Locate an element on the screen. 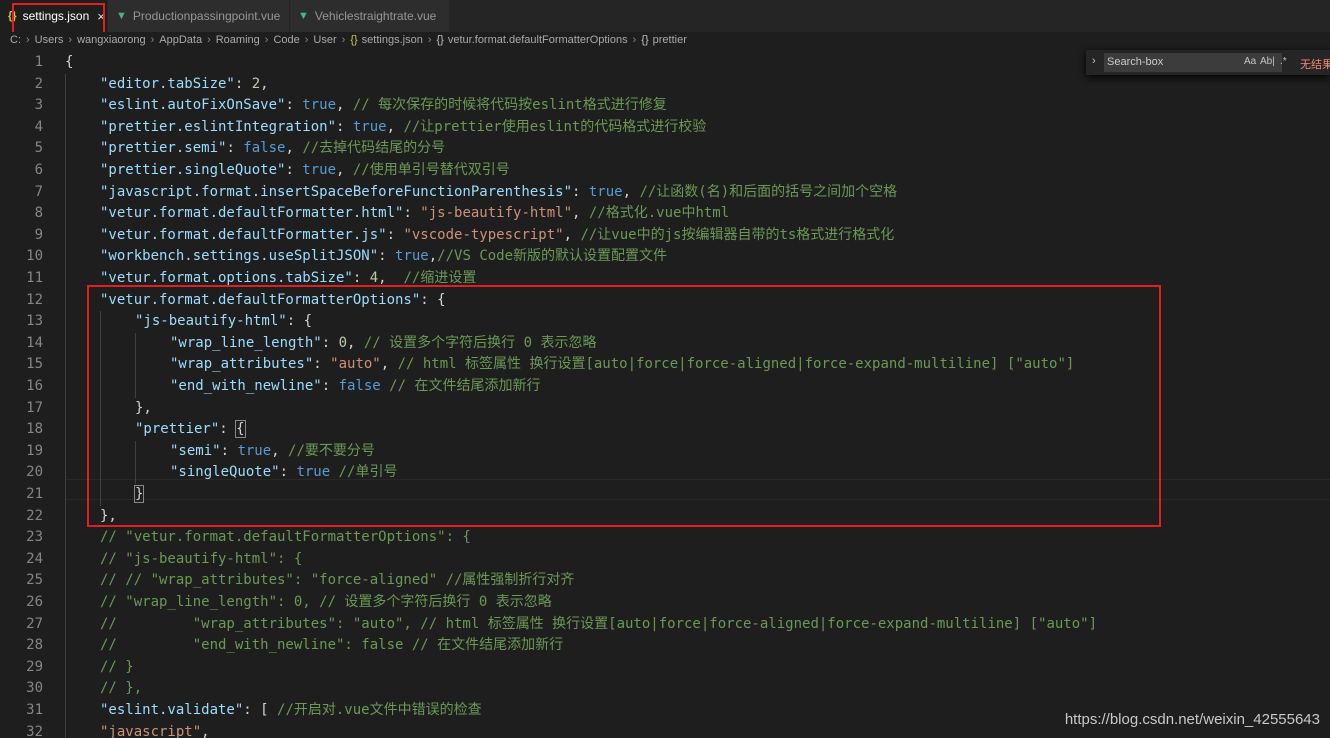  tab-annotation-box is located at coordinates (58, 18).